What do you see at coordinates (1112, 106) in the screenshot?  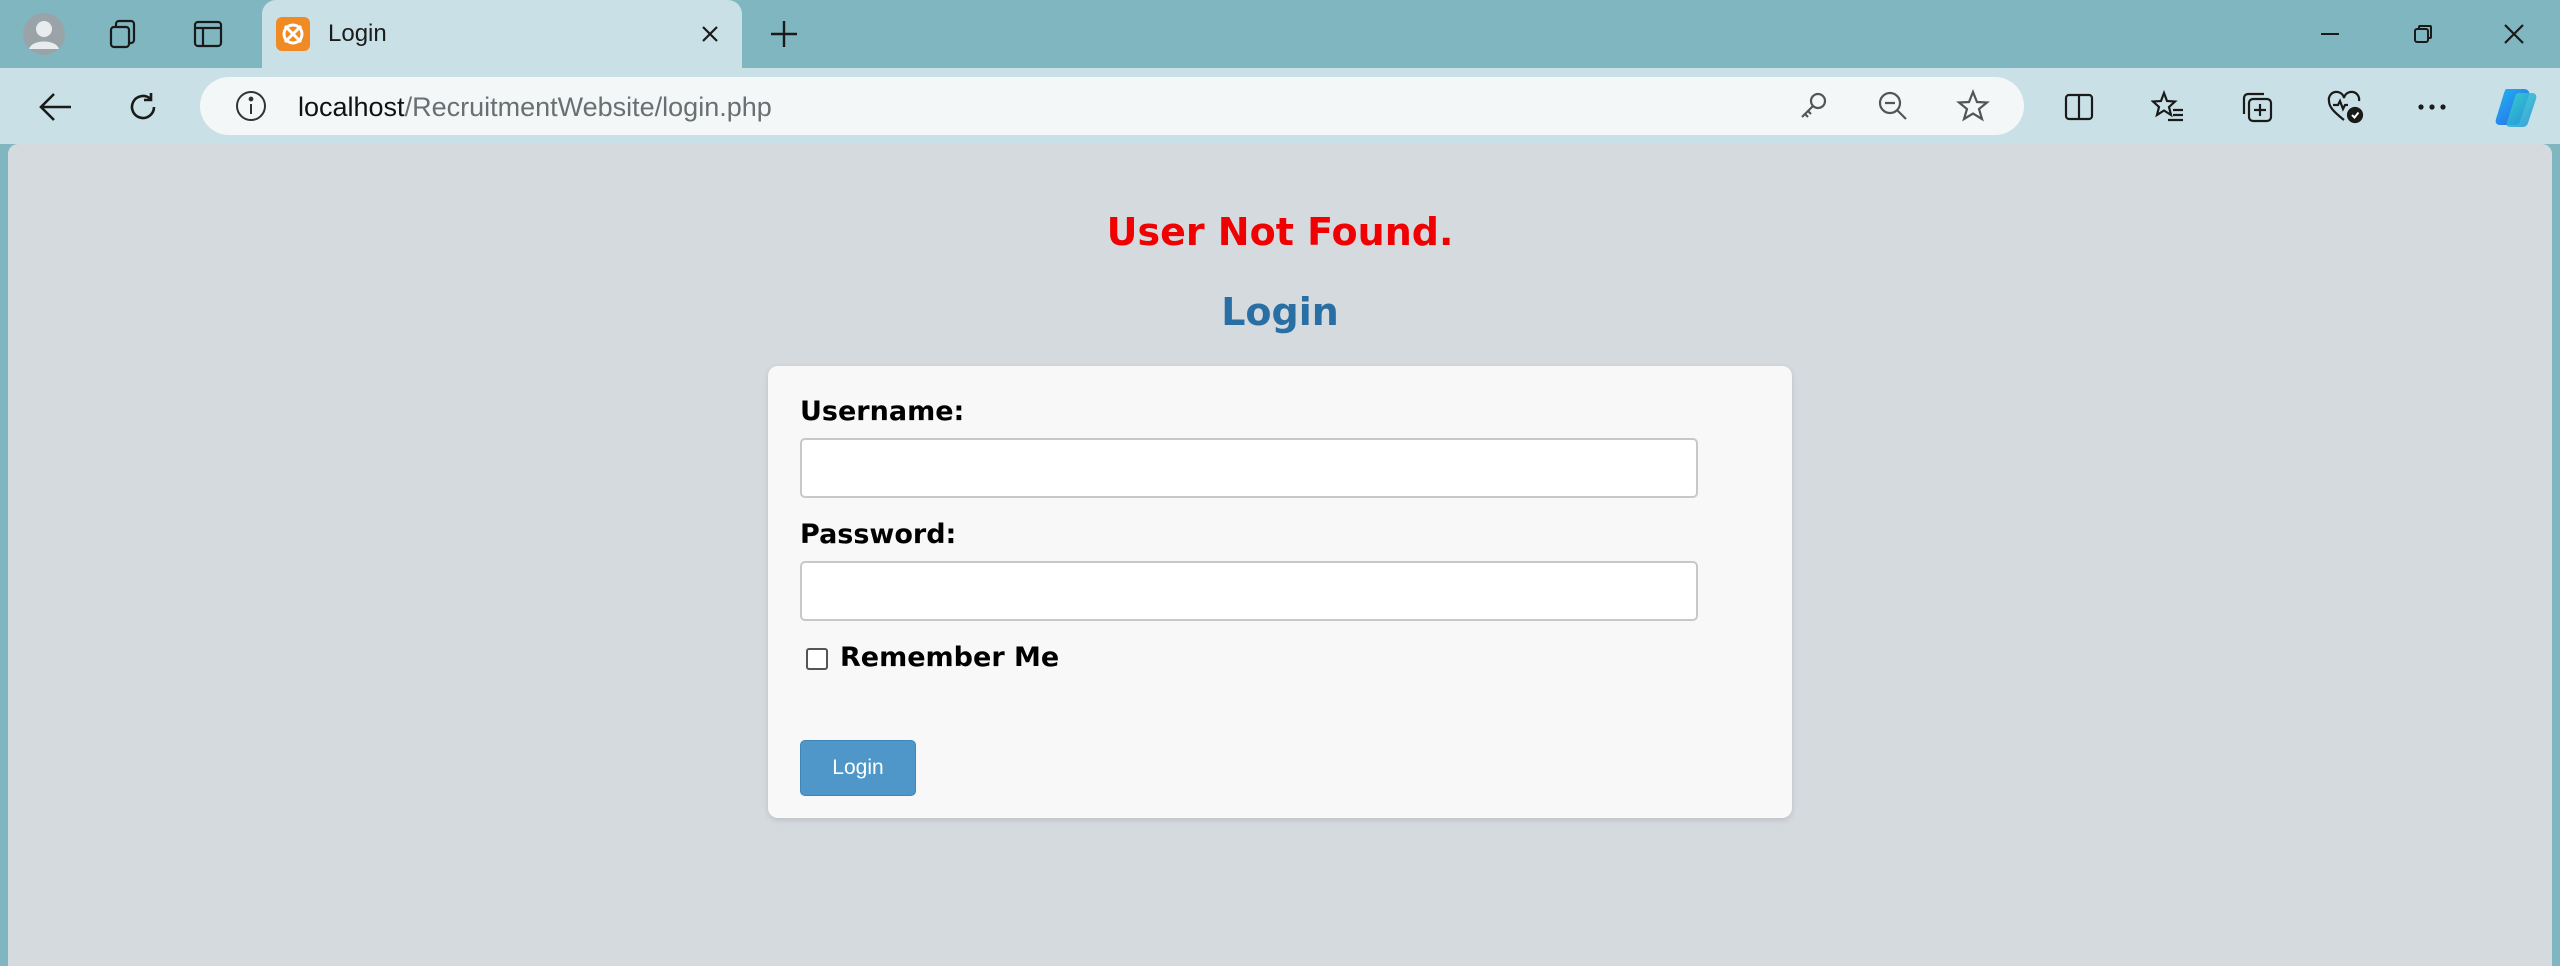 I see `address-bar: localhost/RecruitmentWebsite/login.php` at bounding box center [1112, 106].